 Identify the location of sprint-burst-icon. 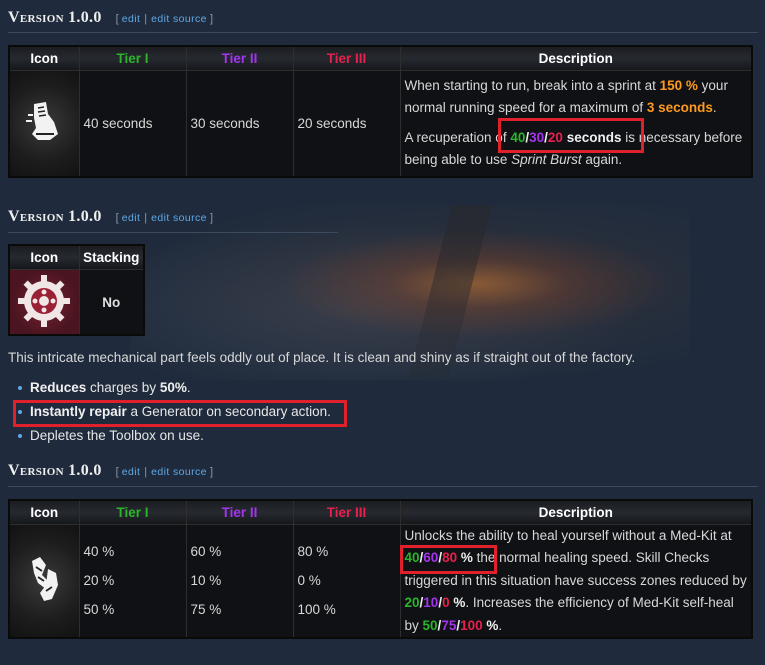
(42, 120).